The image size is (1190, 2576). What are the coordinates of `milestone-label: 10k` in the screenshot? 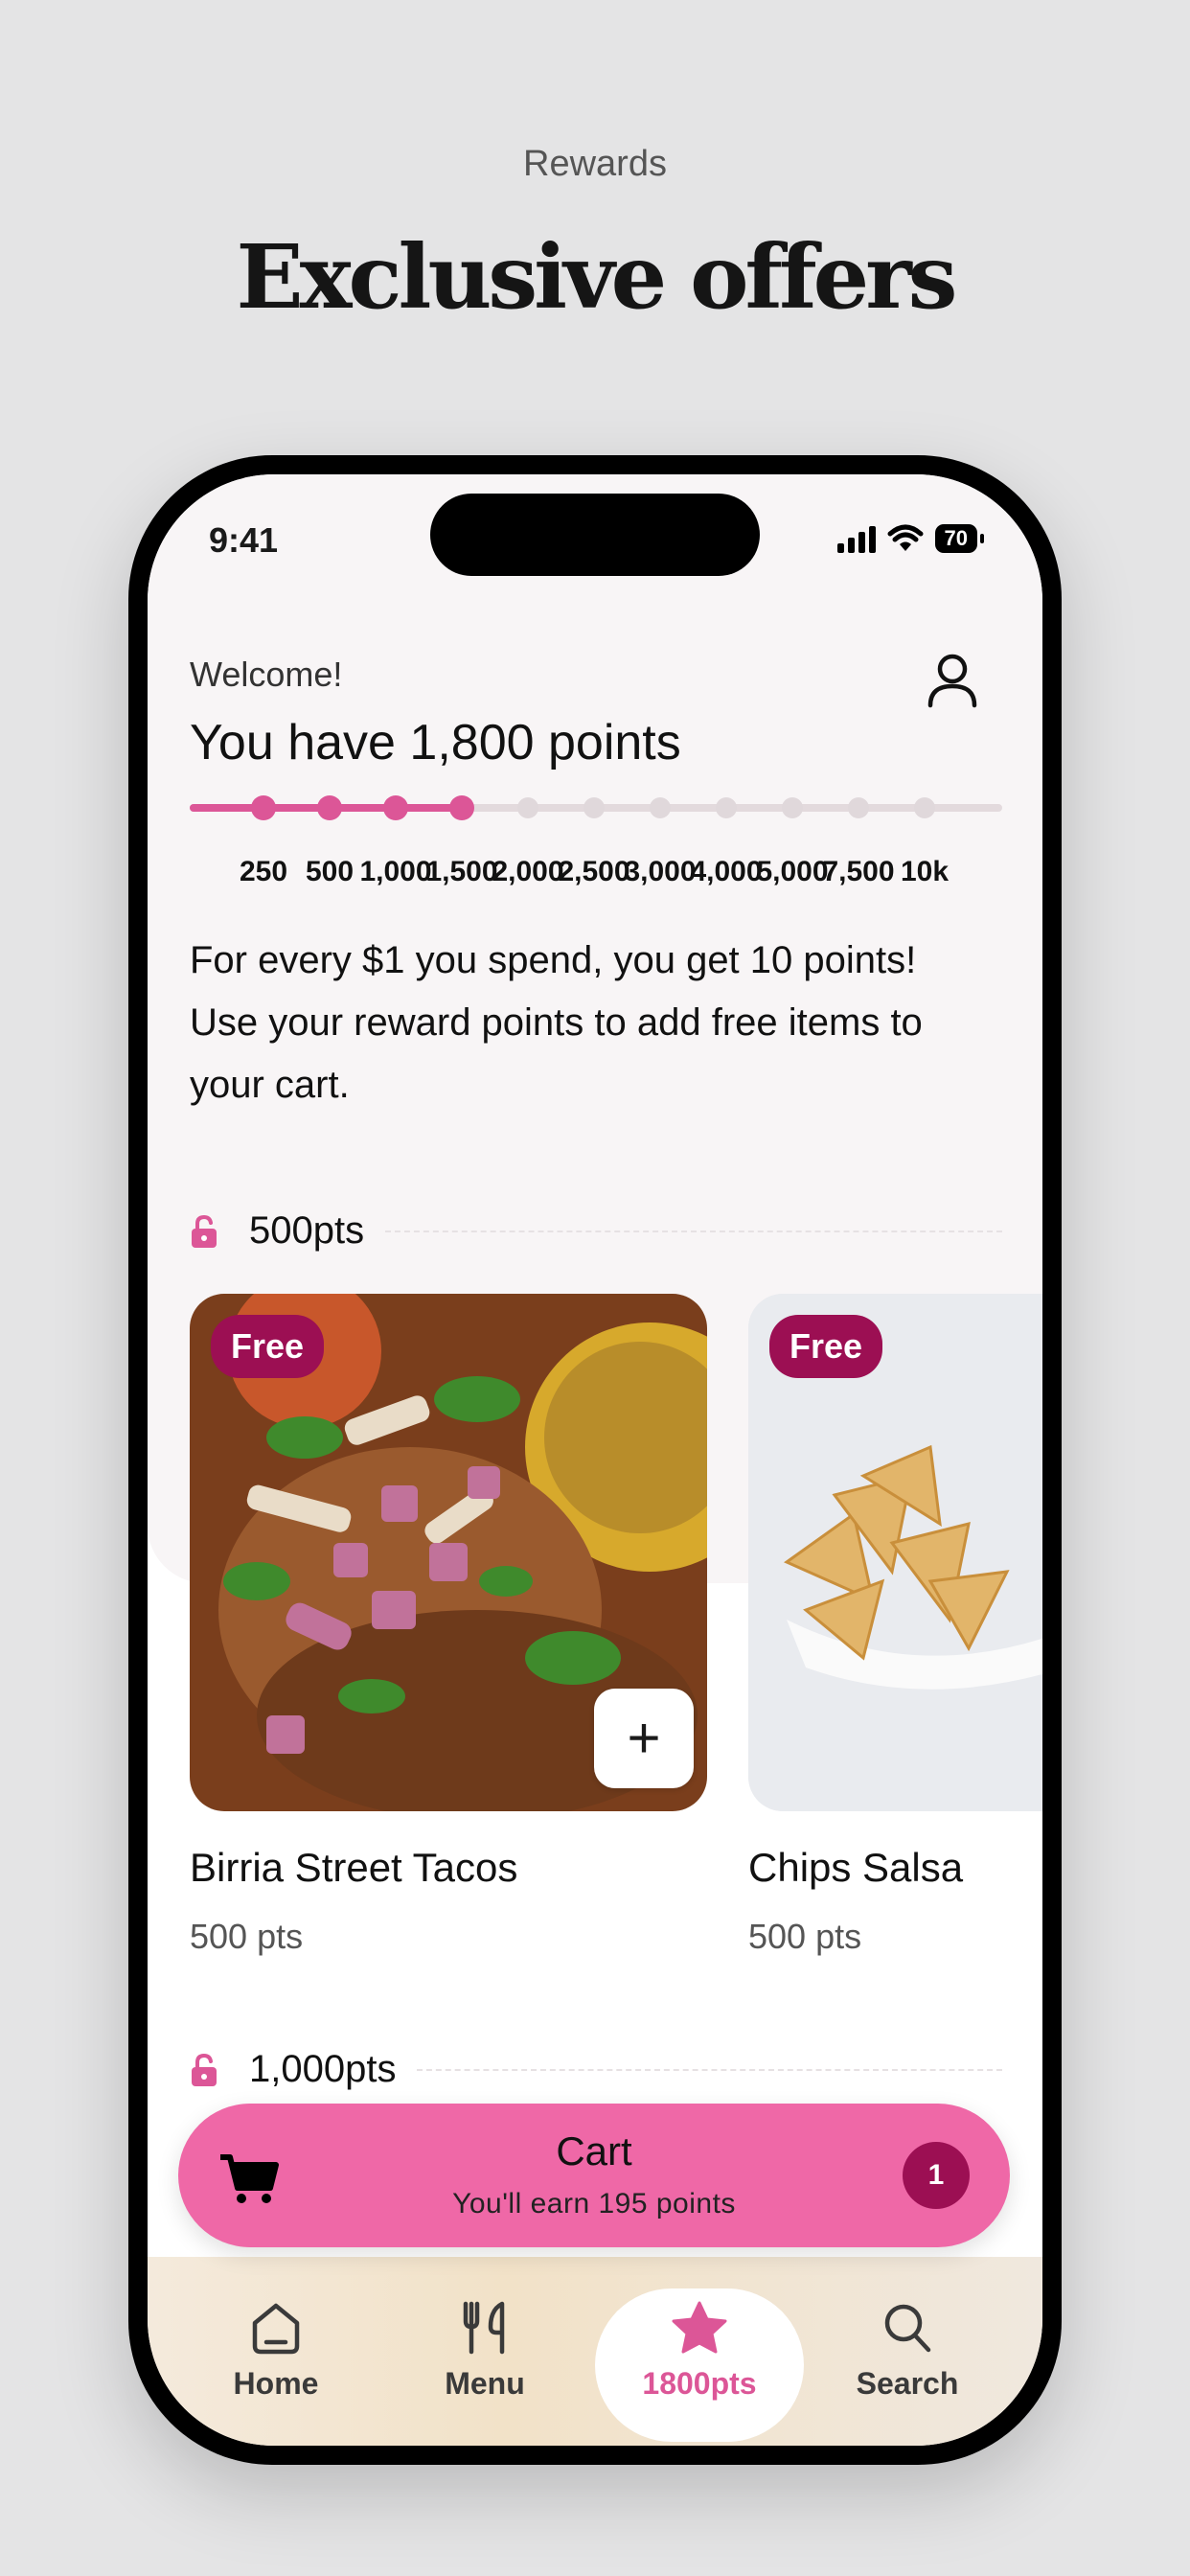 It's located at (925, 871).